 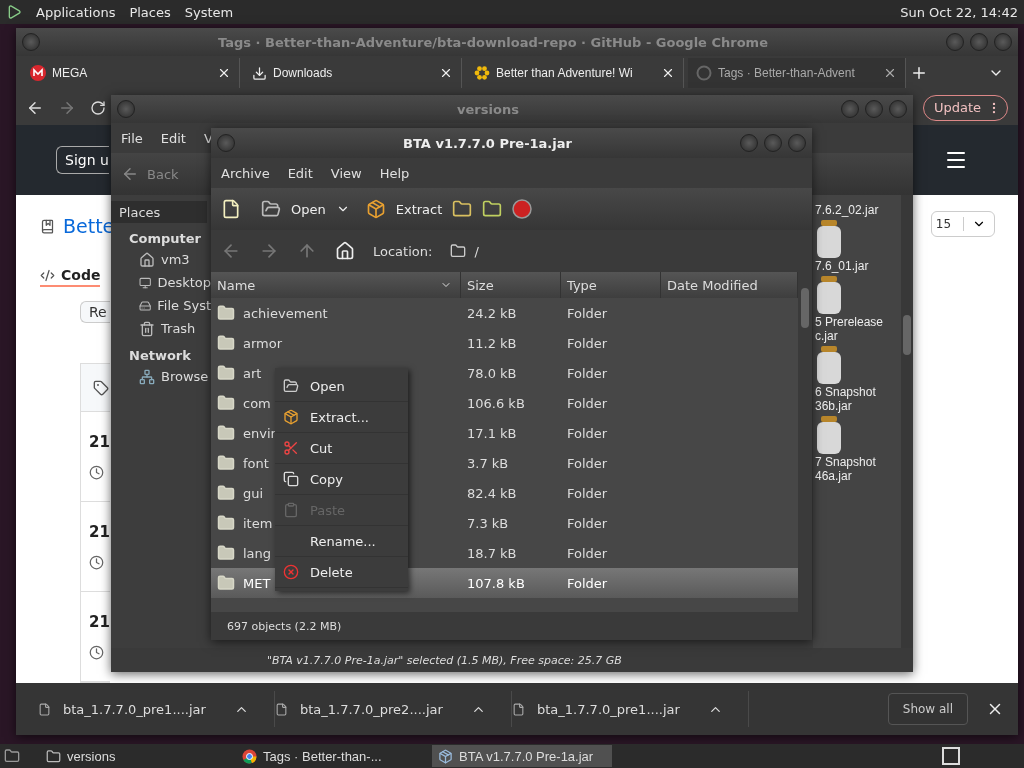 I want to click on tag-icon, so click(x=101, y=387).